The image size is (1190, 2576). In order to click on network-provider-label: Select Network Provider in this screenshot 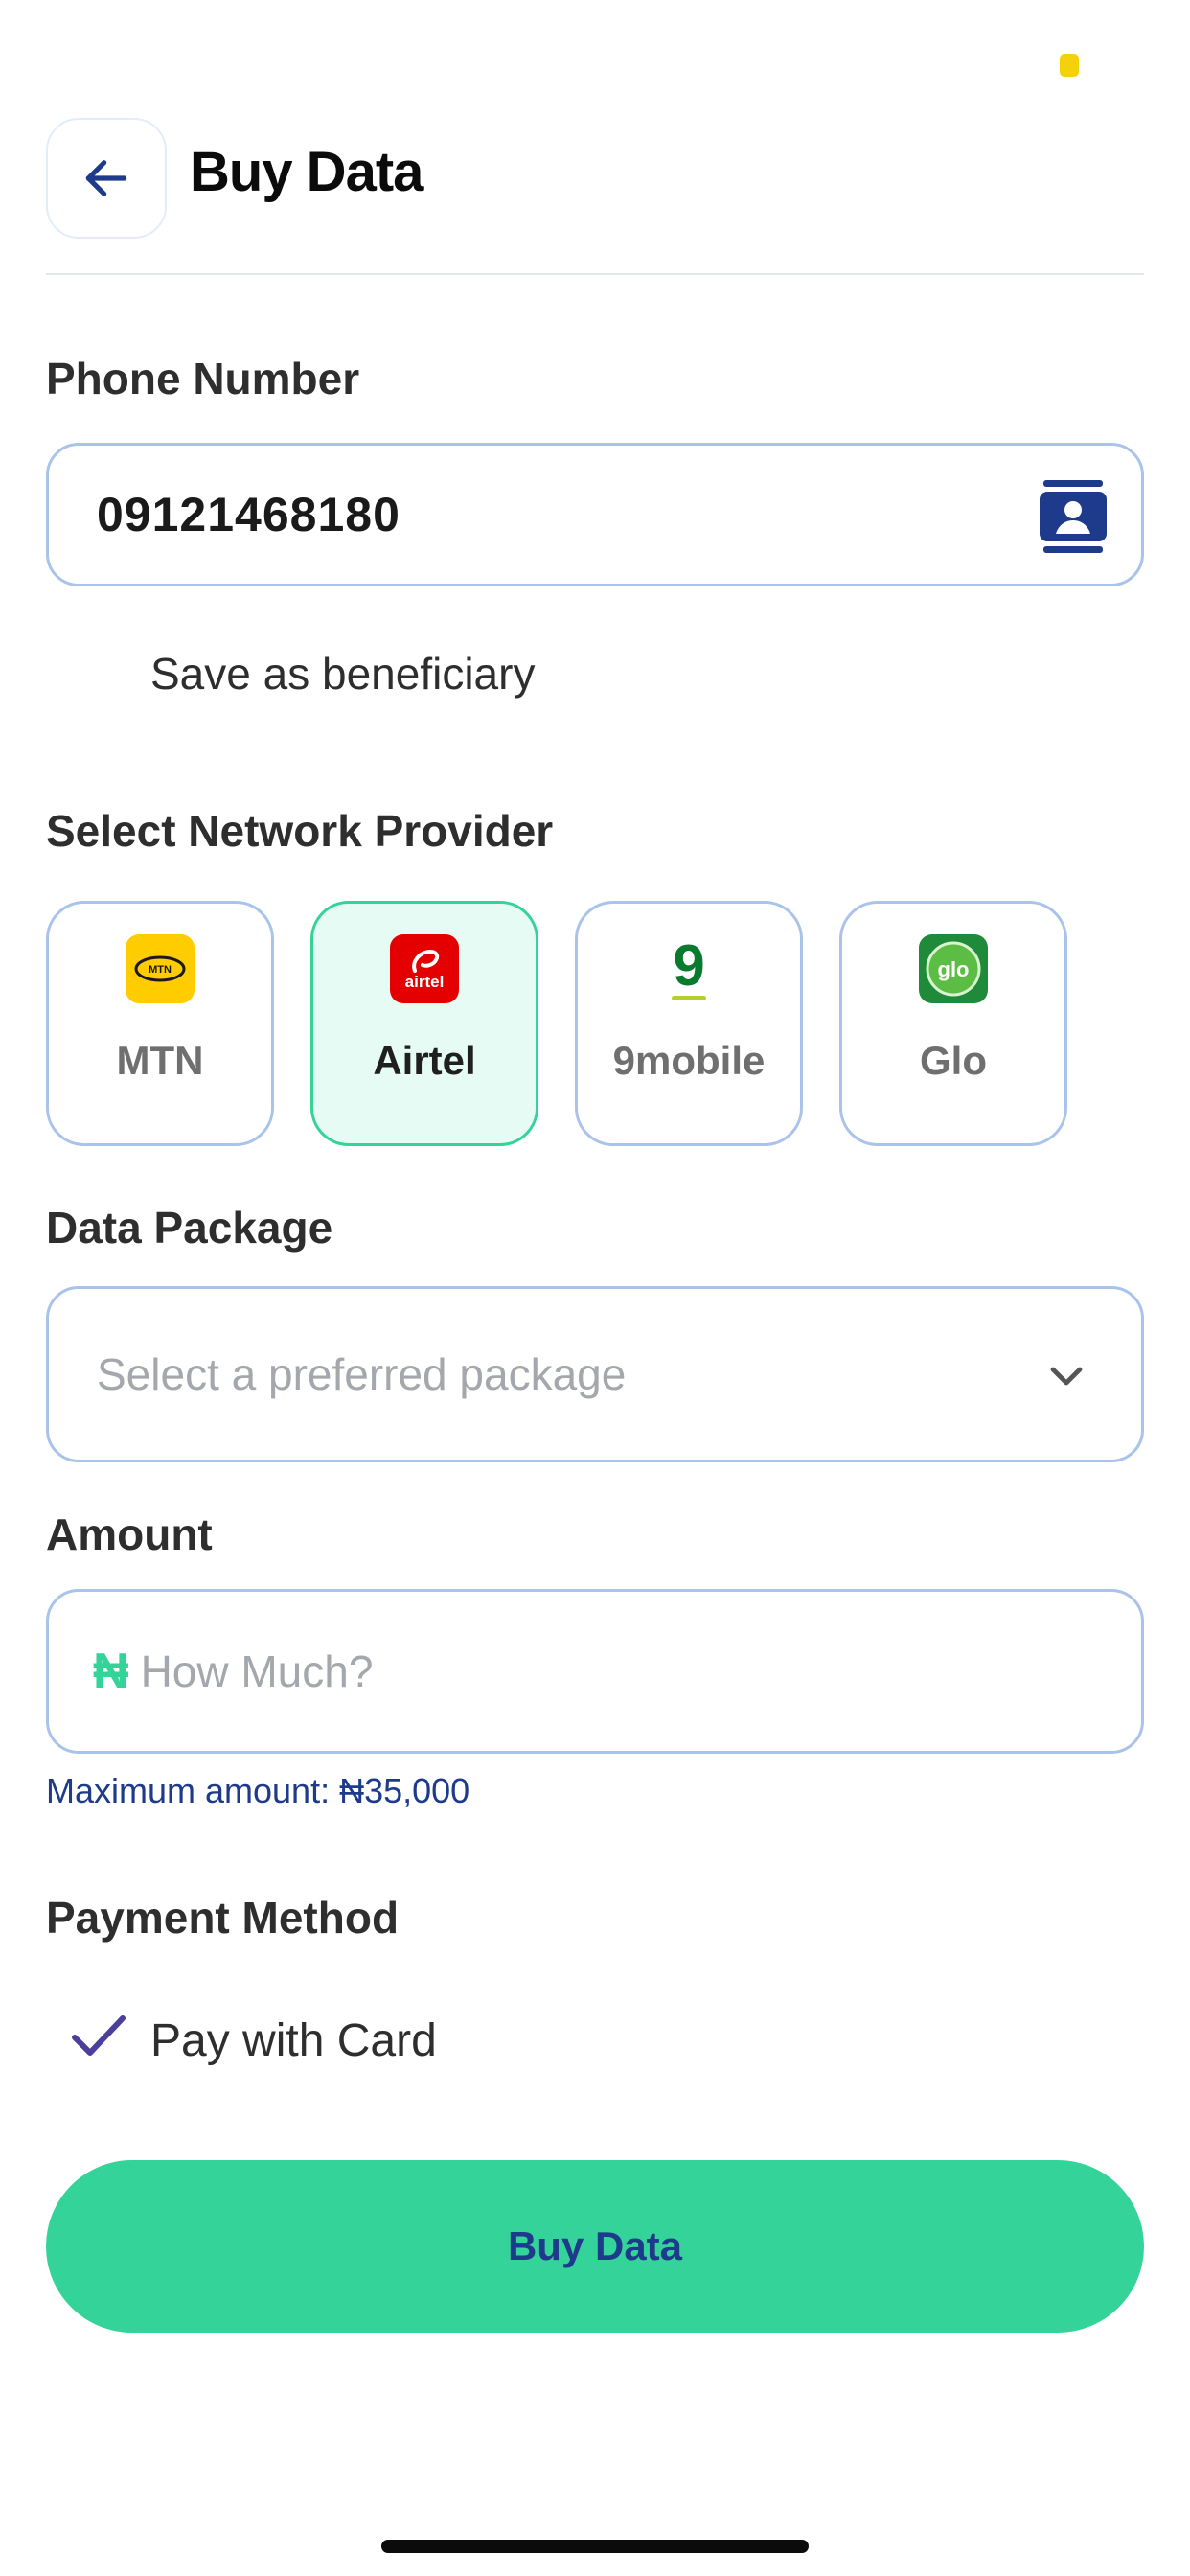, I will do `click(300, 831)`.